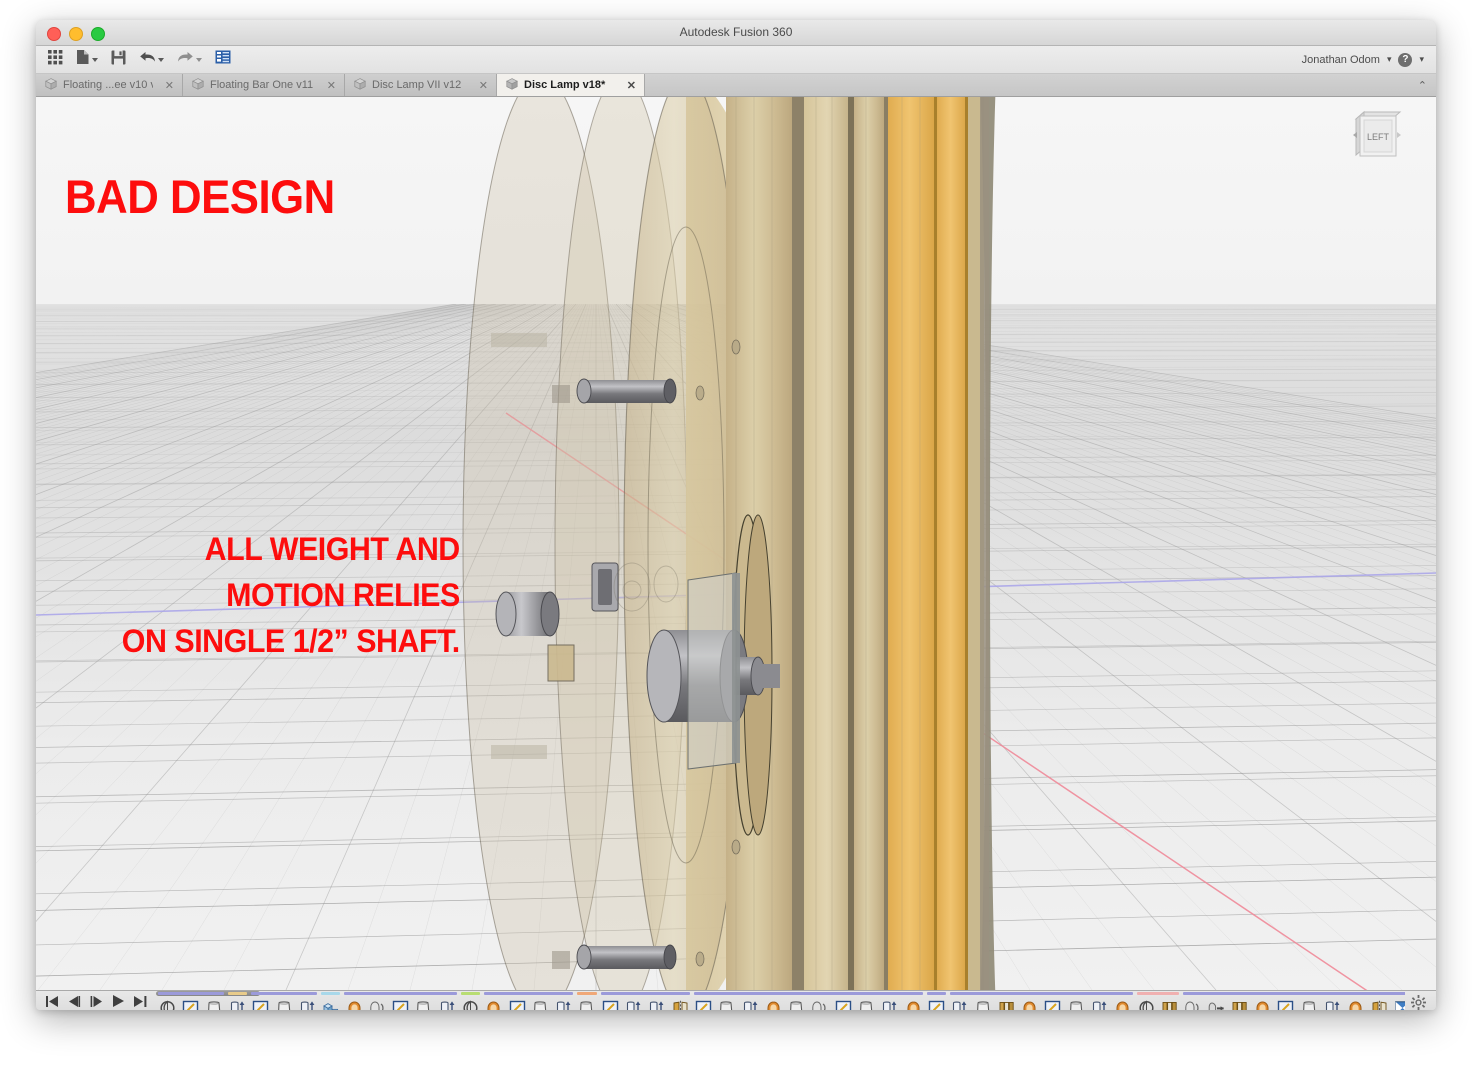 This screenshot has height=1080, width=1472. What do you see at coordinates (109, 85) in the screenshot?
I see `document-tab: Floating ...ee v10 v5 ✕` at bounding box center [109, 85].